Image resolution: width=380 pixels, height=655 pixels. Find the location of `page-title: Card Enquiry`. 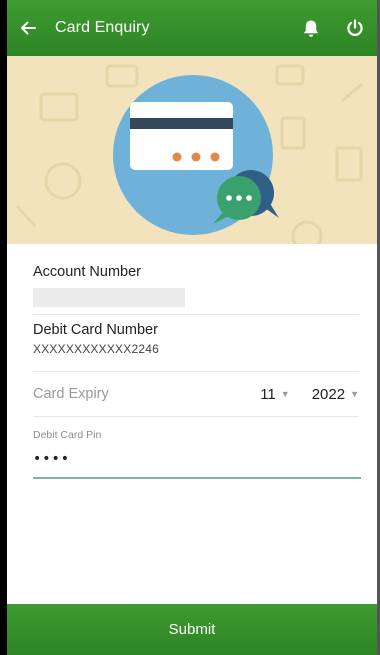

page-title: Card Enquiry is located at coordinates (102, 27).